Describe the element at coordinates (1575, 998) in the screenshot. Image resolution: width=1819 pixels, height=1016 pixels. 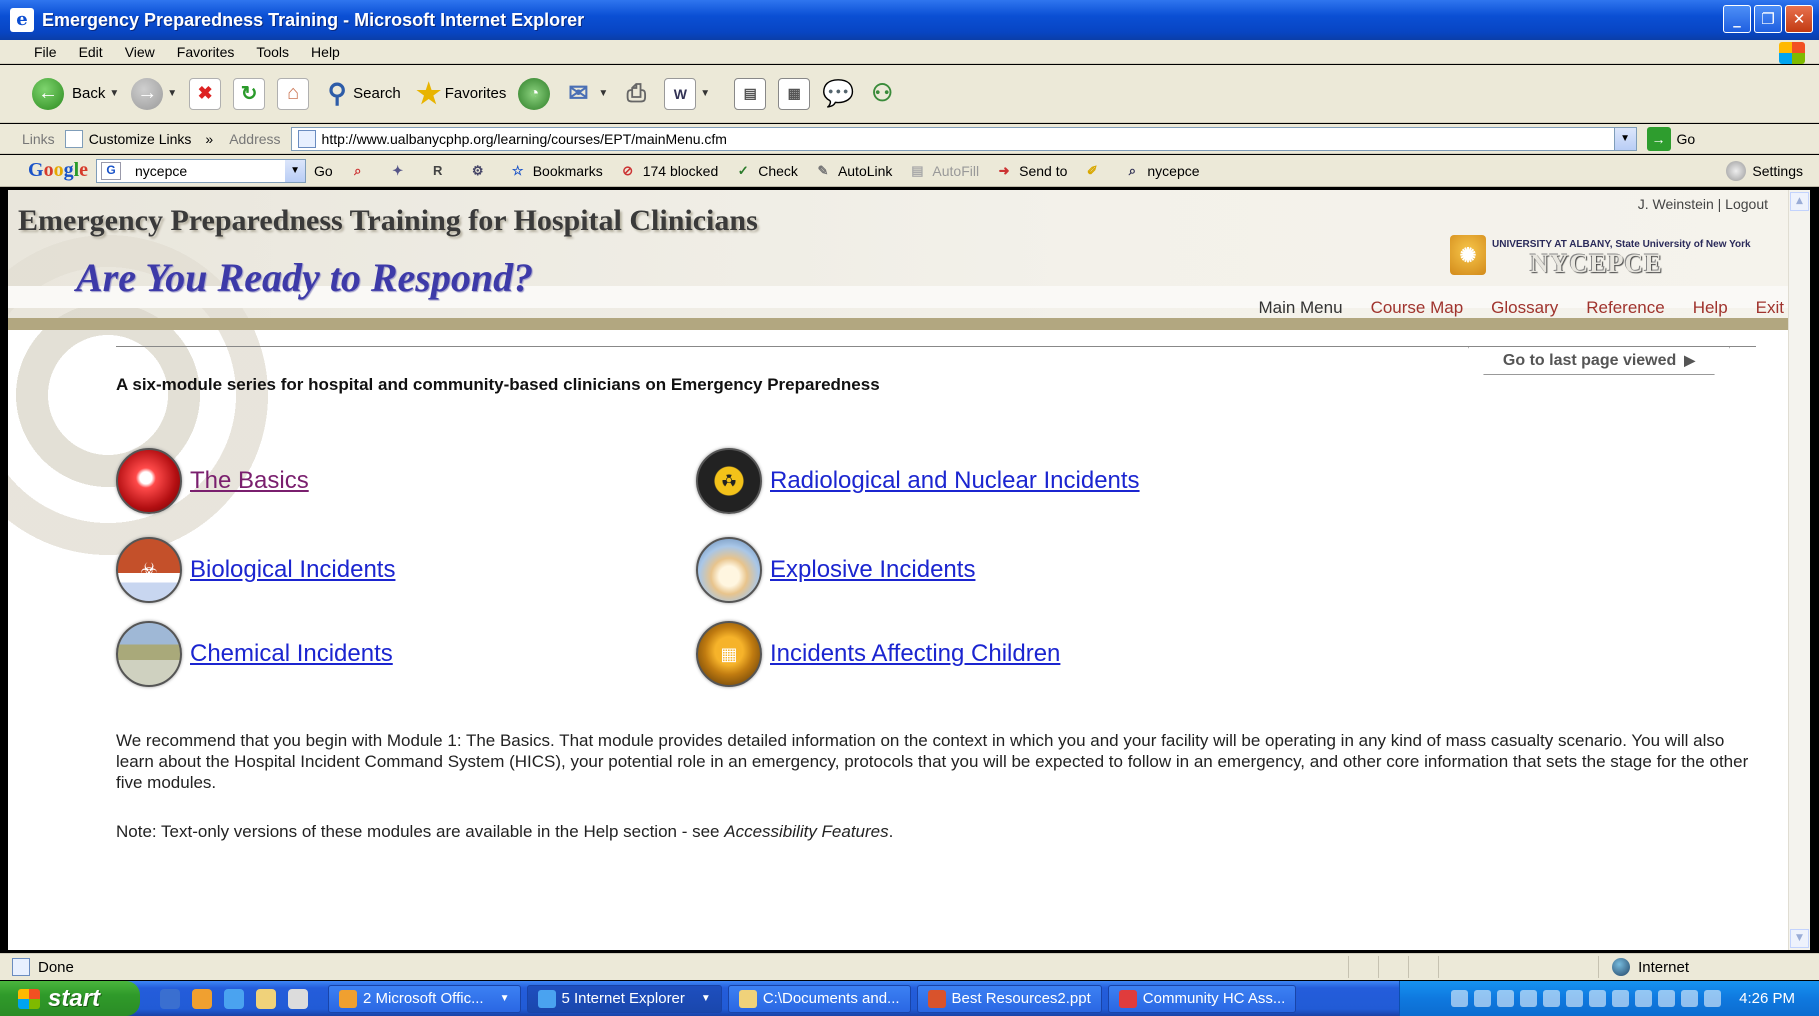
I see `display-icon` at that location.